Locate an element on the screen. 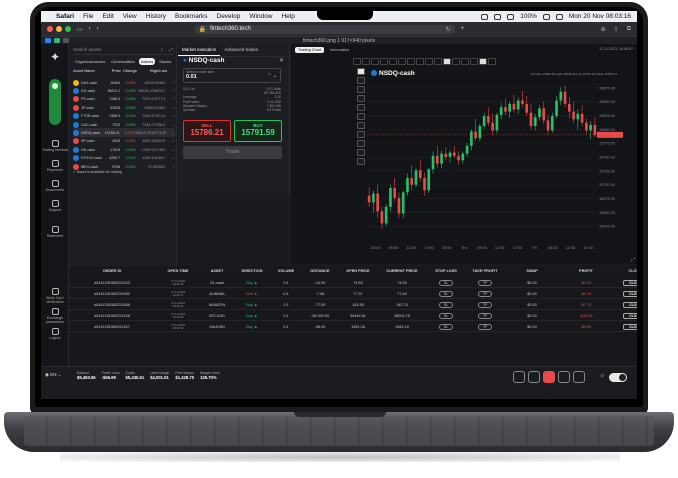 Image resolution: width=678 pixels, height=478 pixels. trash-icon is located at coordinates (361, 152).